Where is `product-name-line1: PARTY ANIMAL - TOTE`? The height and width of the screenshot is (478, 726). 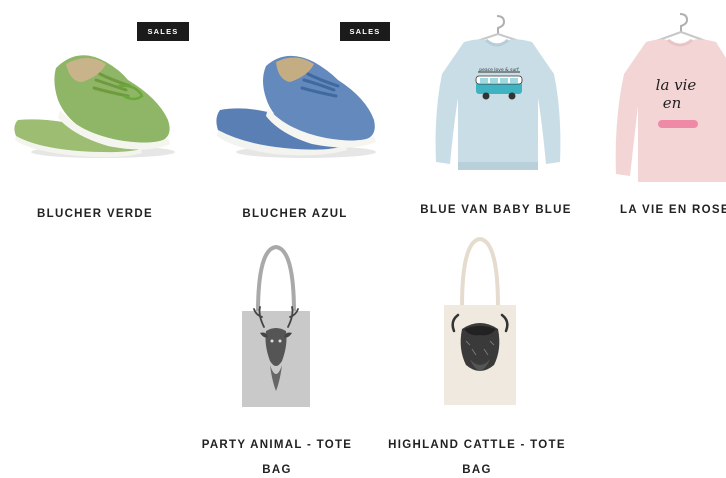 product-name-line1: PARTY ANIMAL - TOTE is located at coordinates (277, 445).